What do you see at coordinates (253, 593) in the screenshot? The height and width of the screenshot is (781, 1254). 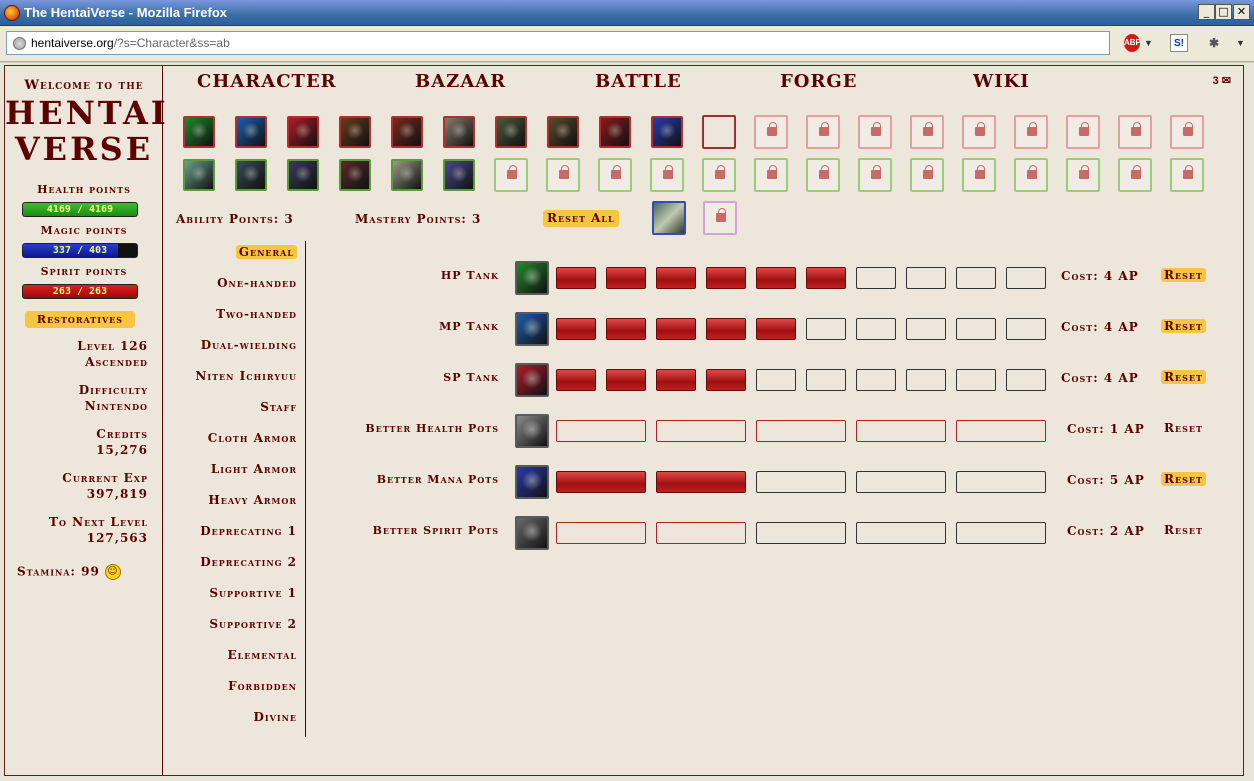 I see `category-supportive-1: Supportive 1` at bounding box center [253, 593].